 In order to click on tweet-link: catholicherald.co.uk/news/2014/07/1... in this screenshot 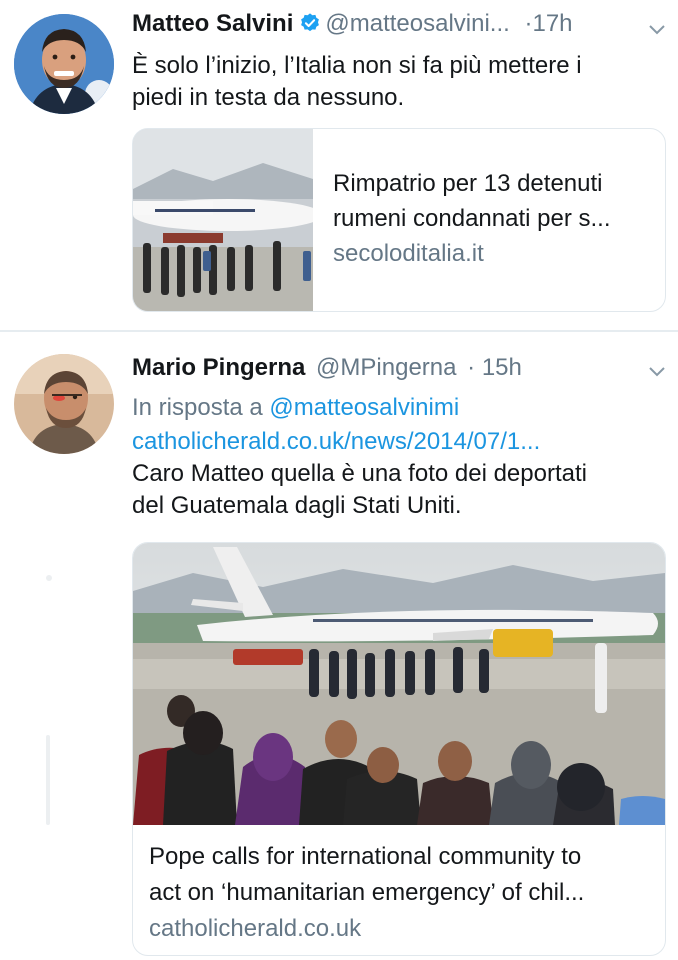, I will do `click(359, 442)`.